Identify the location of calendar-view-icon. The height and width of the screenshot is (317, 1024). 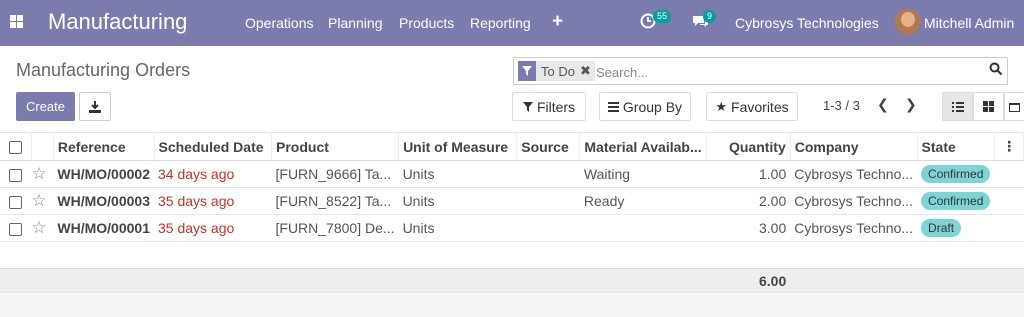
(1014, 107).